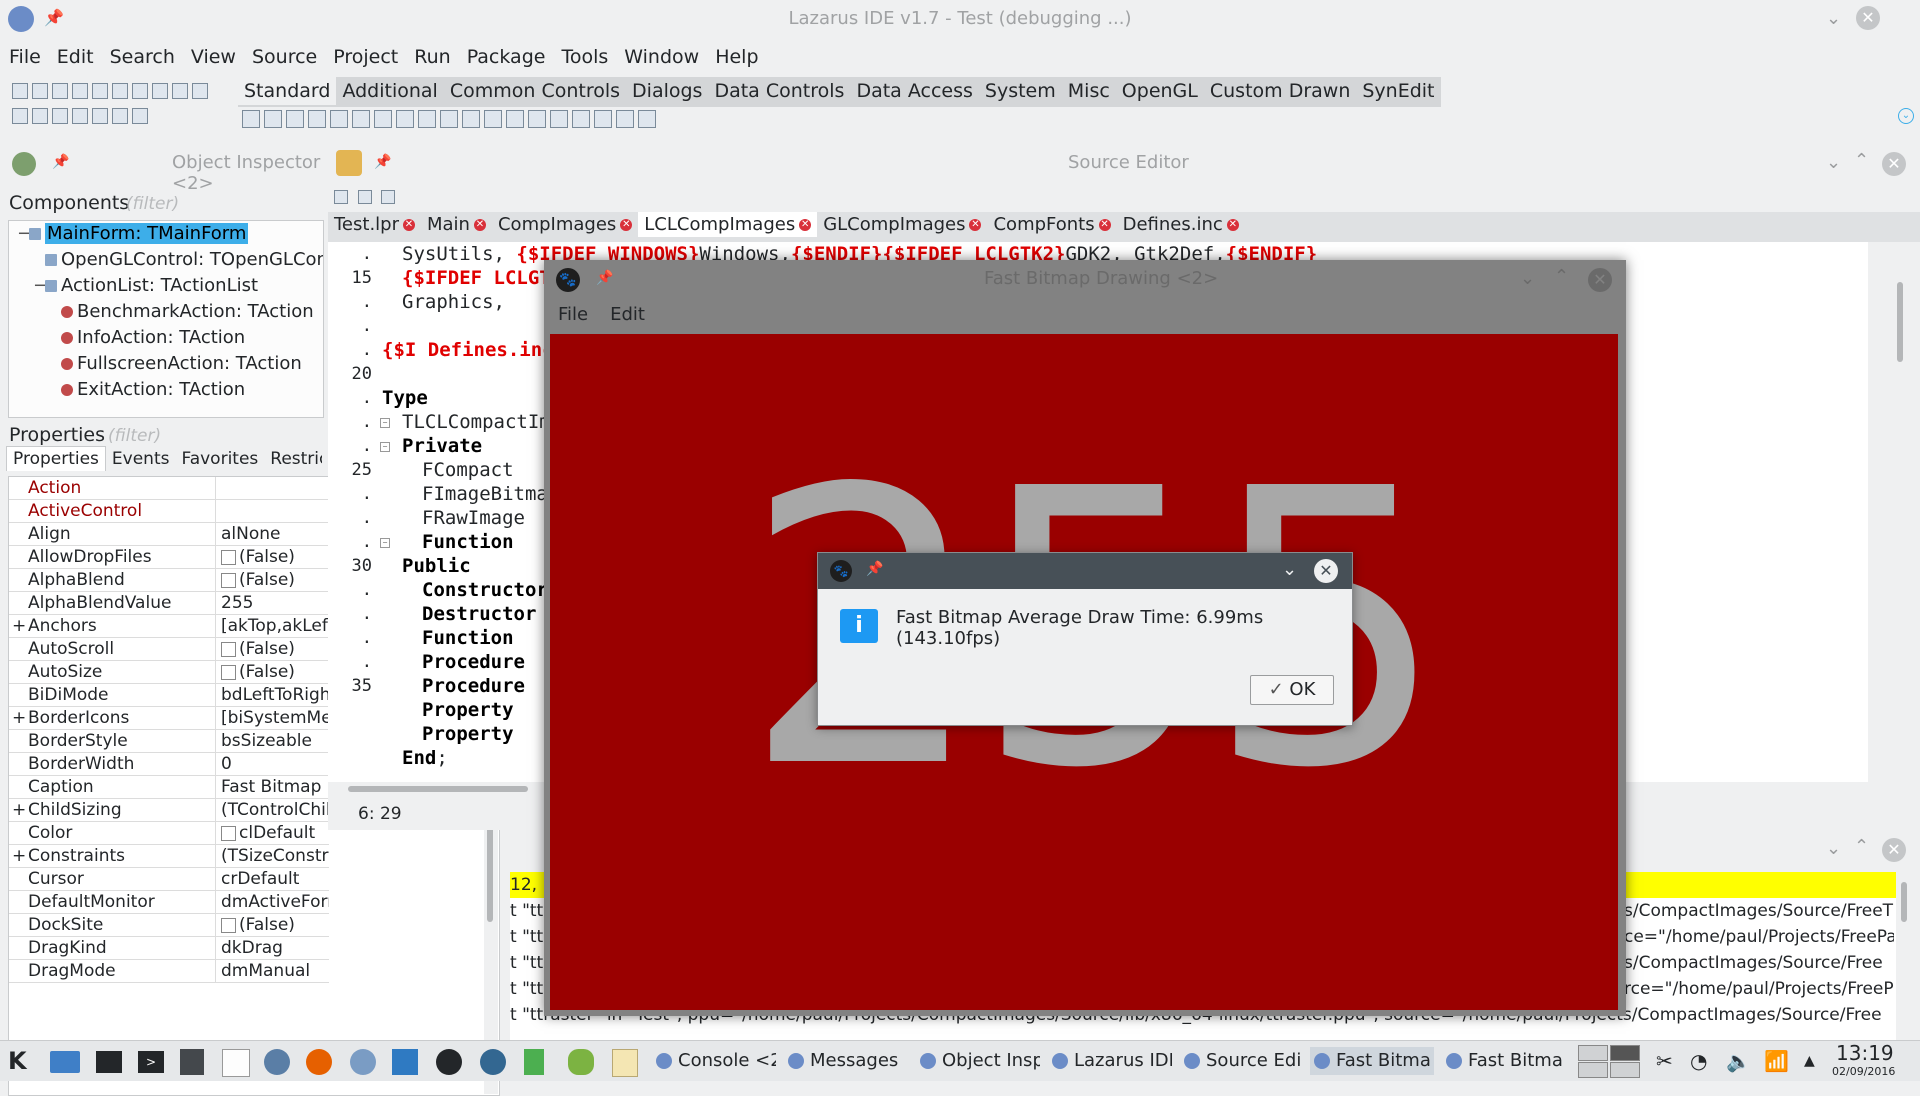  I want to click on property-row: ActiveControl, so click(169, 511).